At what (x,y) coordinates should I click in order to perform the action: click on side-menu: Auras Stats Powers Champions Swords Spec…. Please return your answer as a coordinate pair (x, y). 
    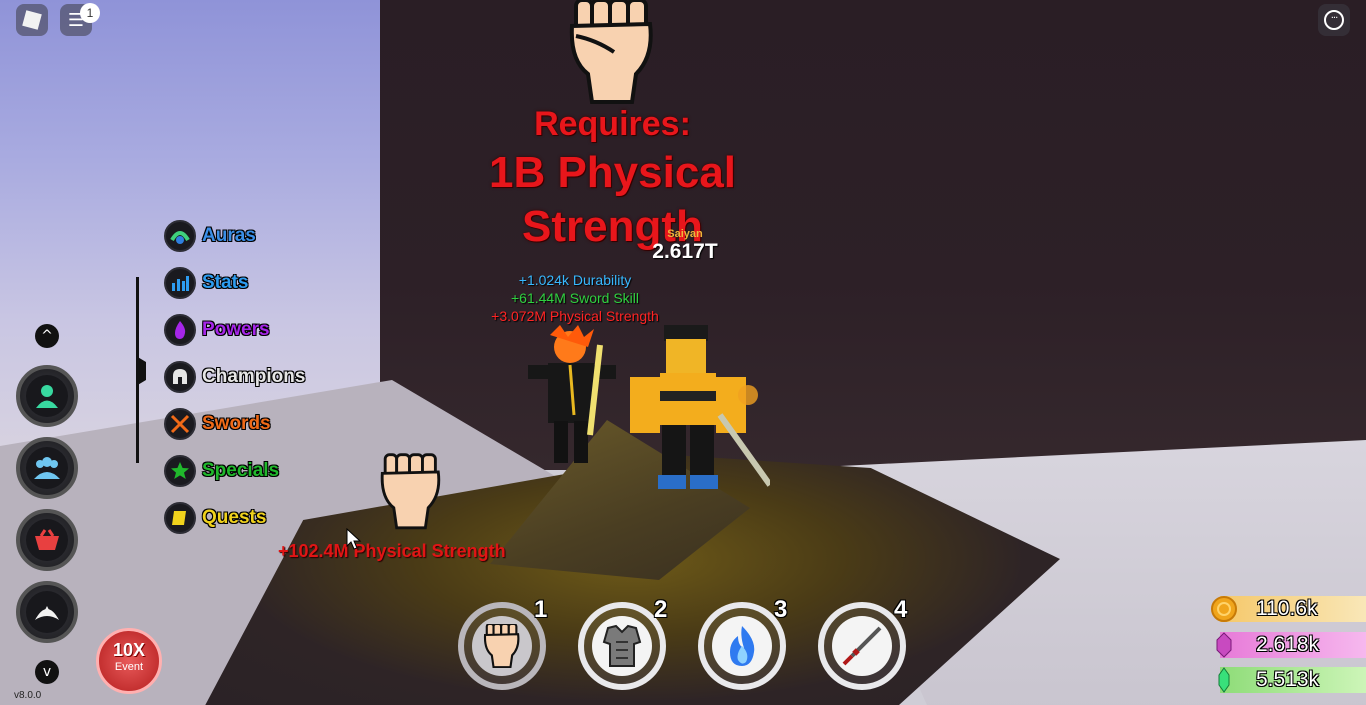
    Looking at the image, I should click on (234, 376).